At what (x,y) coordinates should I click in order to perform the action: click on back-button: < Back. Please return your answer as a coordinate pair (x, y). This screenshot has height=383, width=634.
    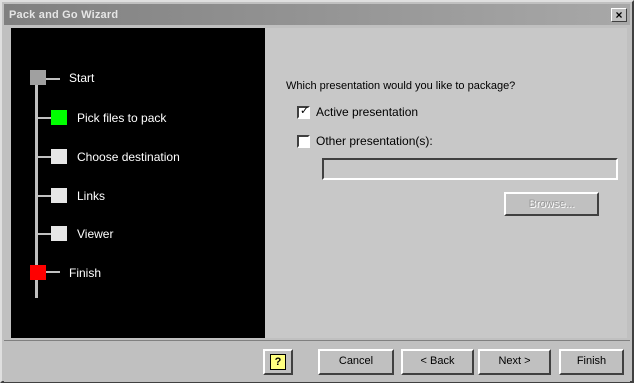
    Looking at the image, I should click on (437, 362).